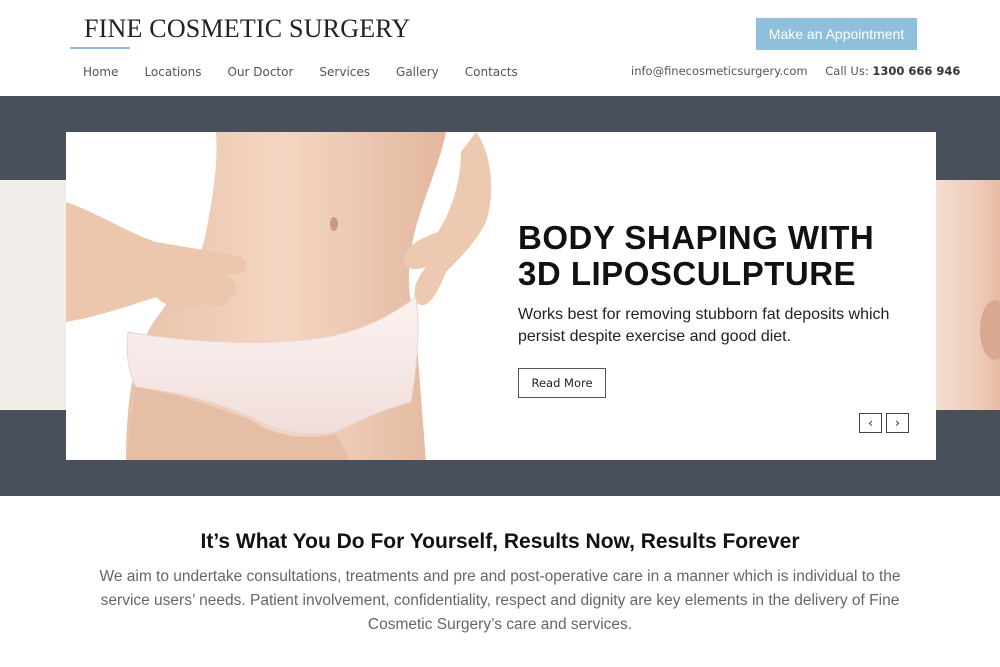 Image resolution: width=1000 pixels, height=667 pixels. Describe the element at coordinates (916, 71) in the screenshot. I see `phone-link: 1300 666 946` at that location.